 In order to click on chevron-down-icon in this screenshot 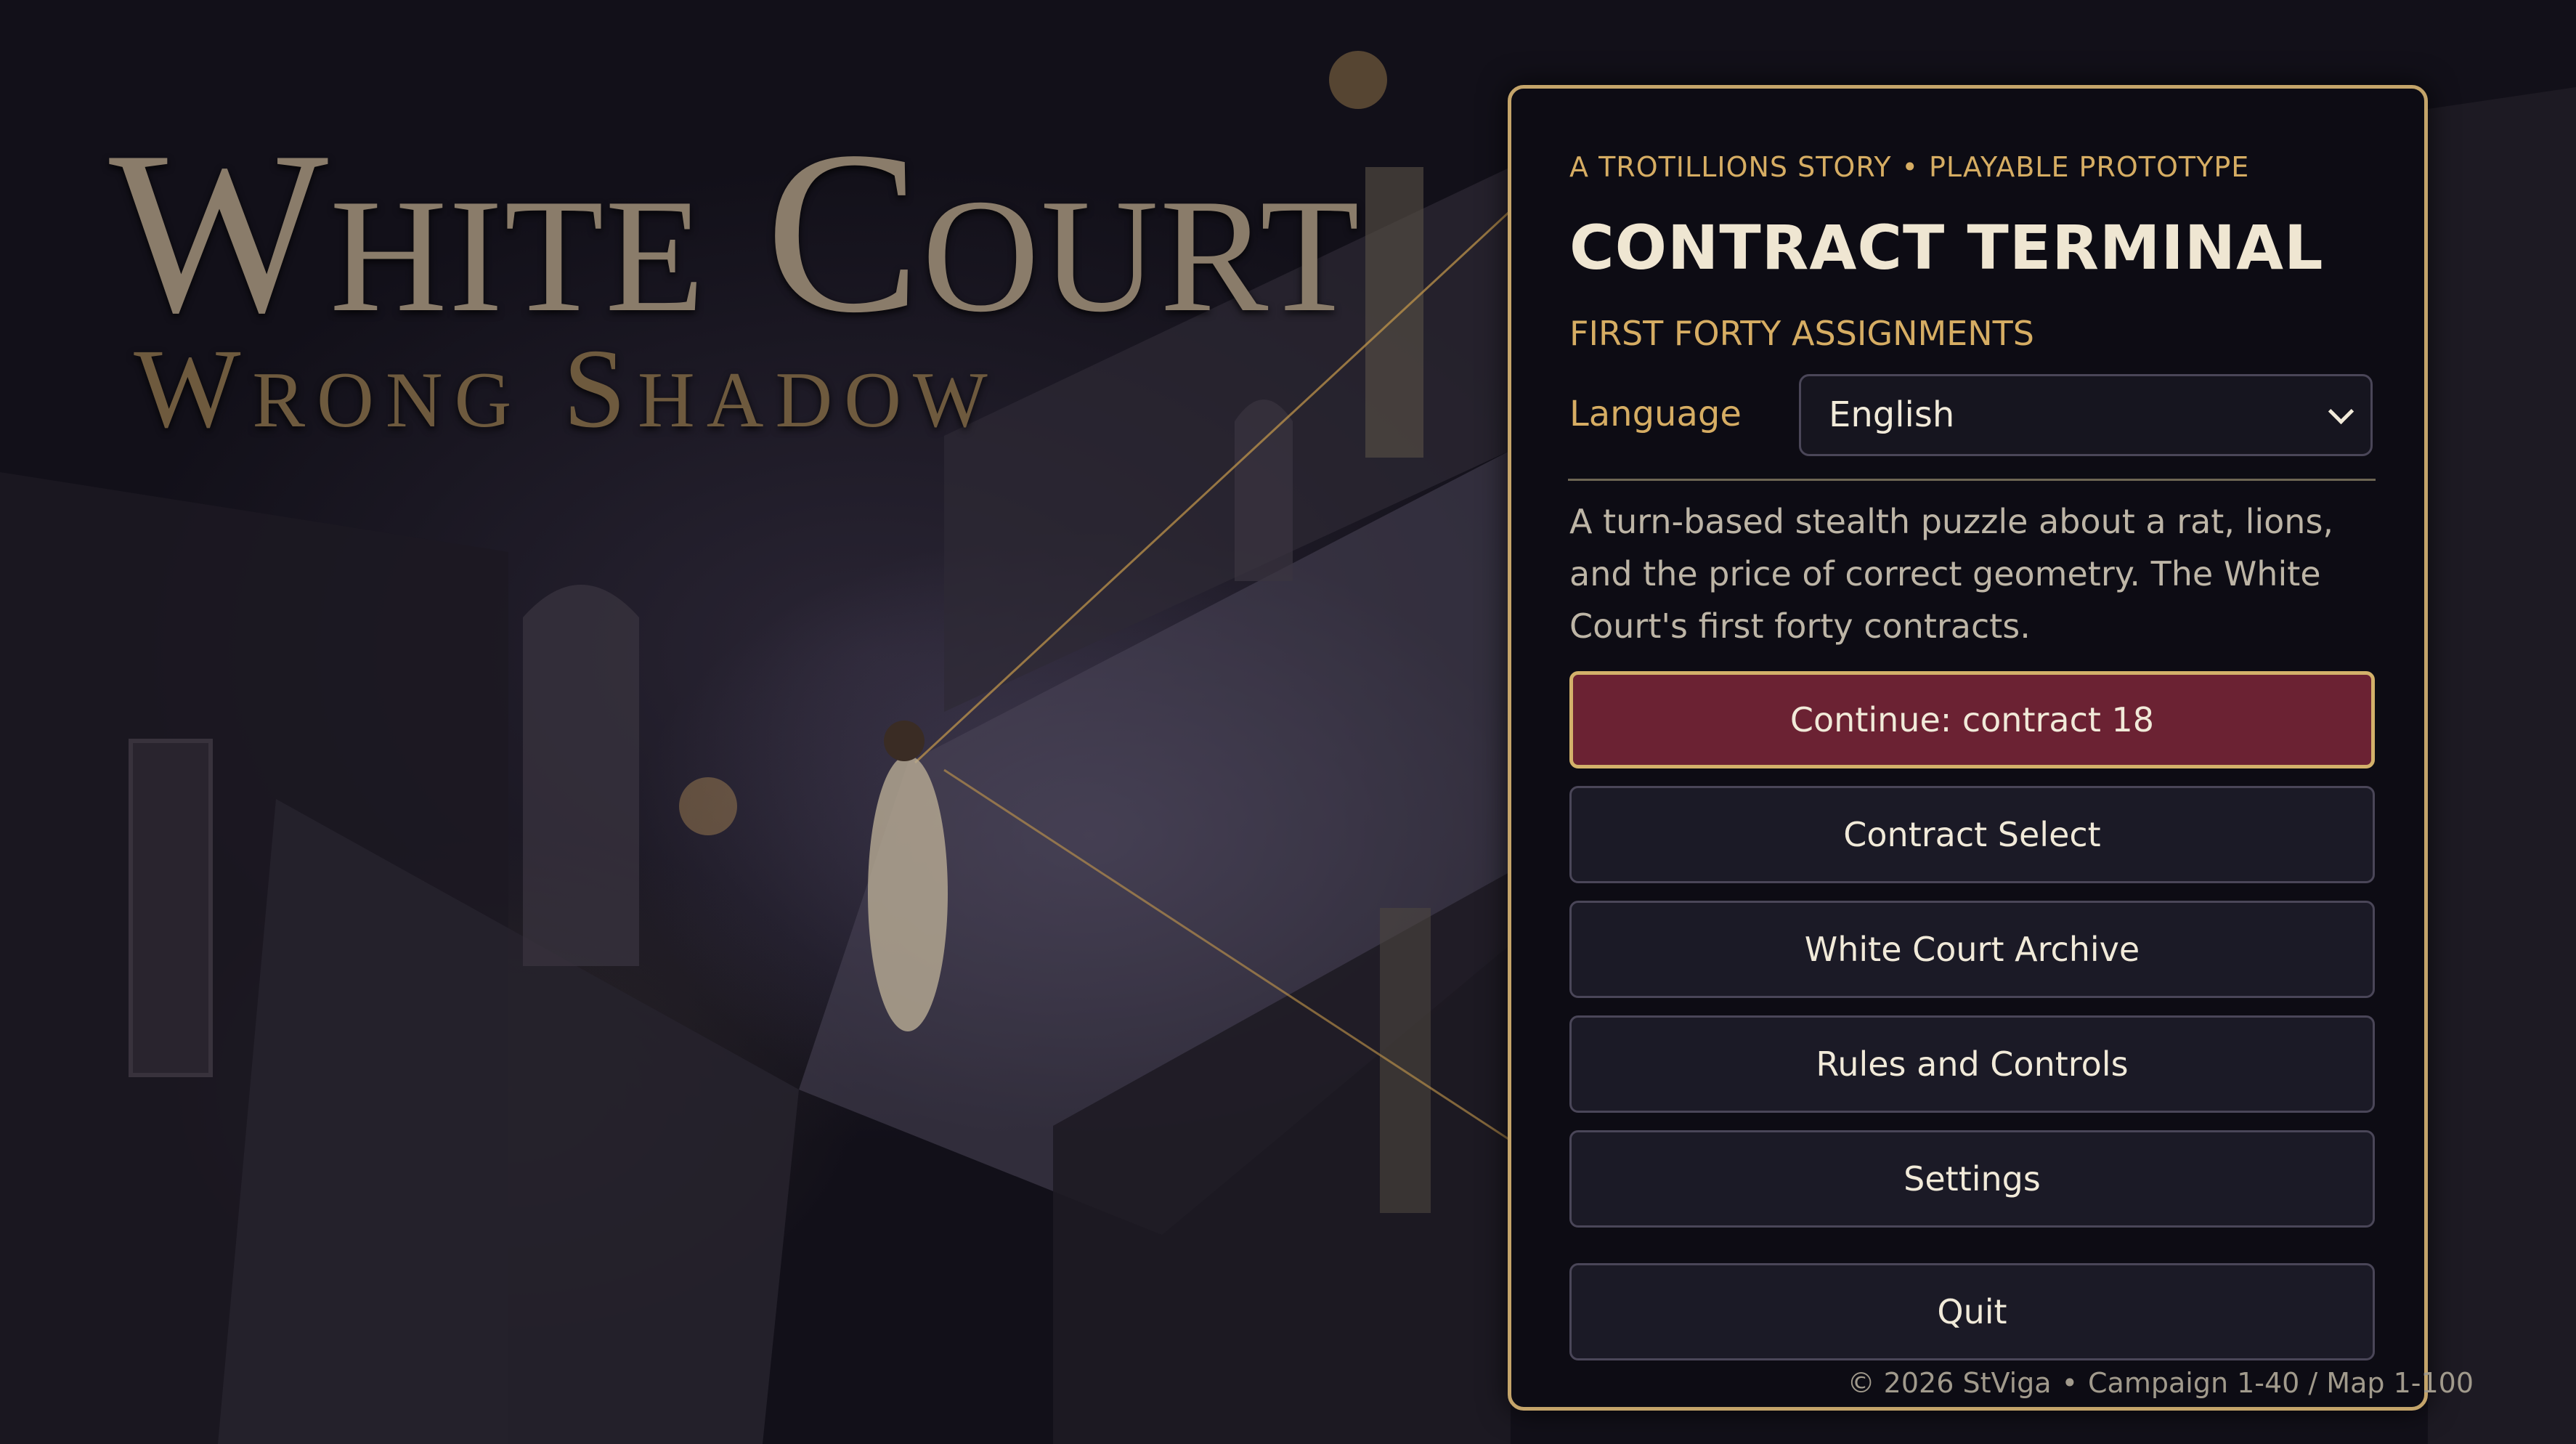, I will do `click(2341, 411)`.